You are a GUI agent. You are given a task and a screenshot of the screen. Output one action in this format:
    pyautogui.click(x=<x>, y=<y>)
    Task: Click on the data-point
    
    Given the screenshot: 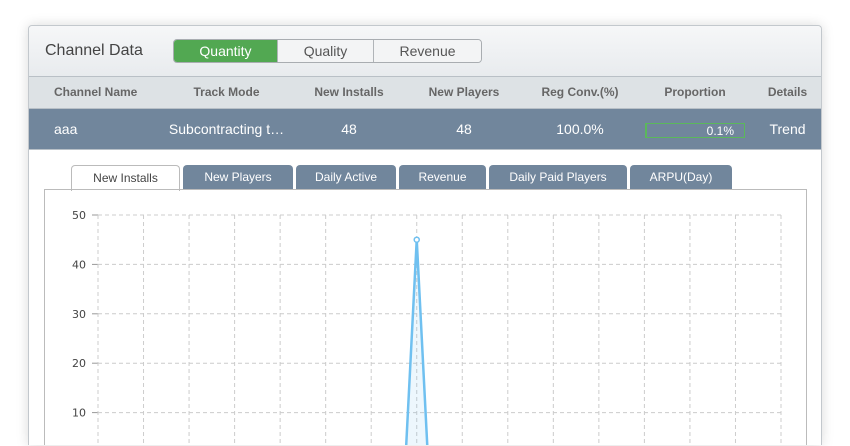 What is the action you would take?
    pyautogui.click(x=416, y=239)
    